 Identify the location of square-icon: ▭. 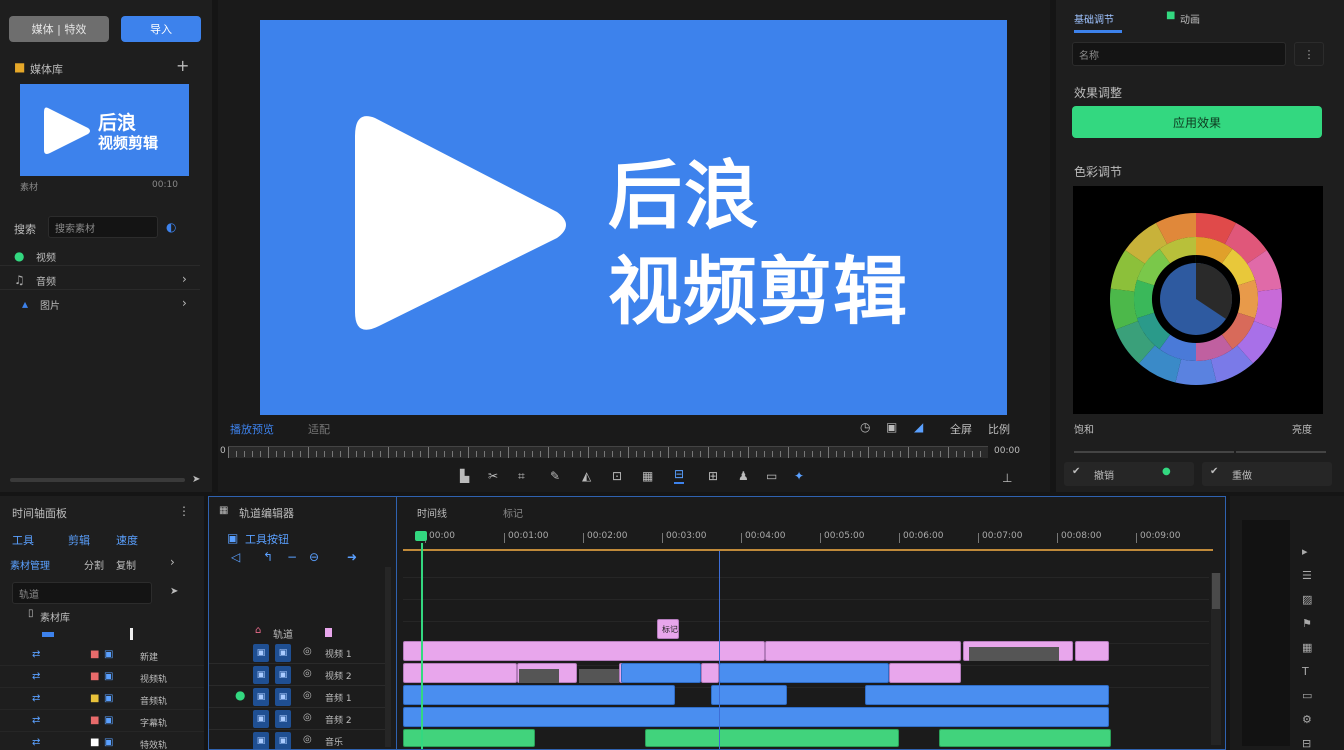
(1307, 695).